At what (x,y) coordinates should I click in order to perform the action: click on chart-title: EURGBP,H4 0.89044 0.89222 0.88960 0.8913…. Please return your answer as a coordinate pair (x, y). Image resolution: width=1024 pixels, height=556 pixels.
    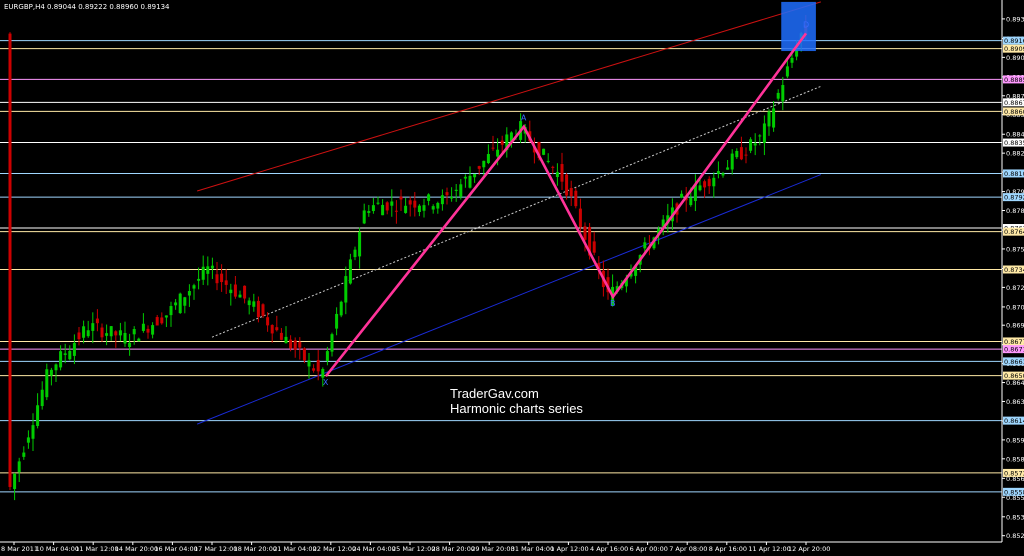
    Looking at the image, I should click on (87, 7).